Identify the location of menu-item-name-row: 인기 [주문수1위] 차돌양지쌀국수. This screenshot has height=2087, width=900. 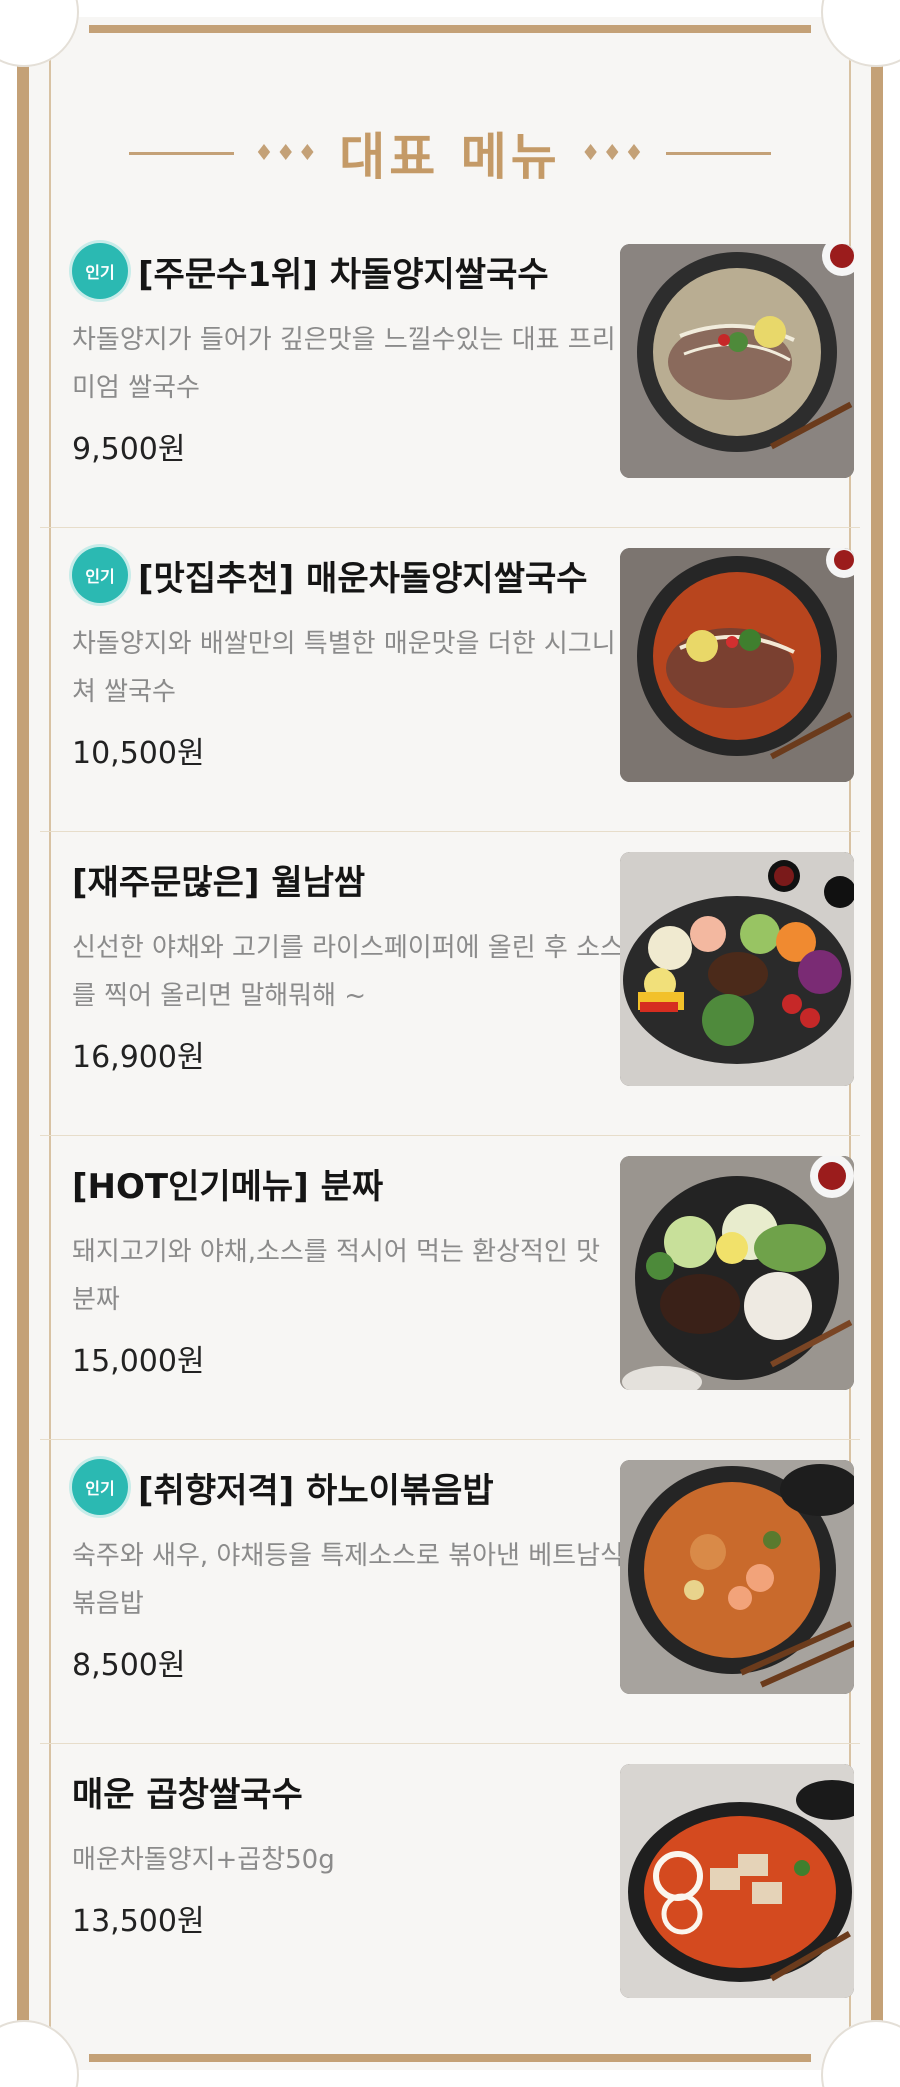
(349, 271).